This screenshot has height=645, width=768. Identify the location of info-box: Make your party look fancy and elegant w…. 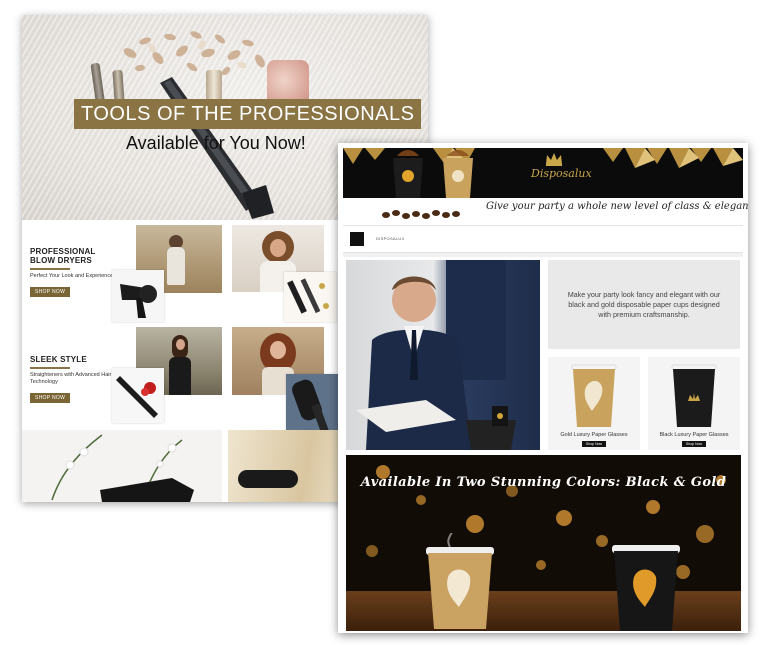
(644, 304).